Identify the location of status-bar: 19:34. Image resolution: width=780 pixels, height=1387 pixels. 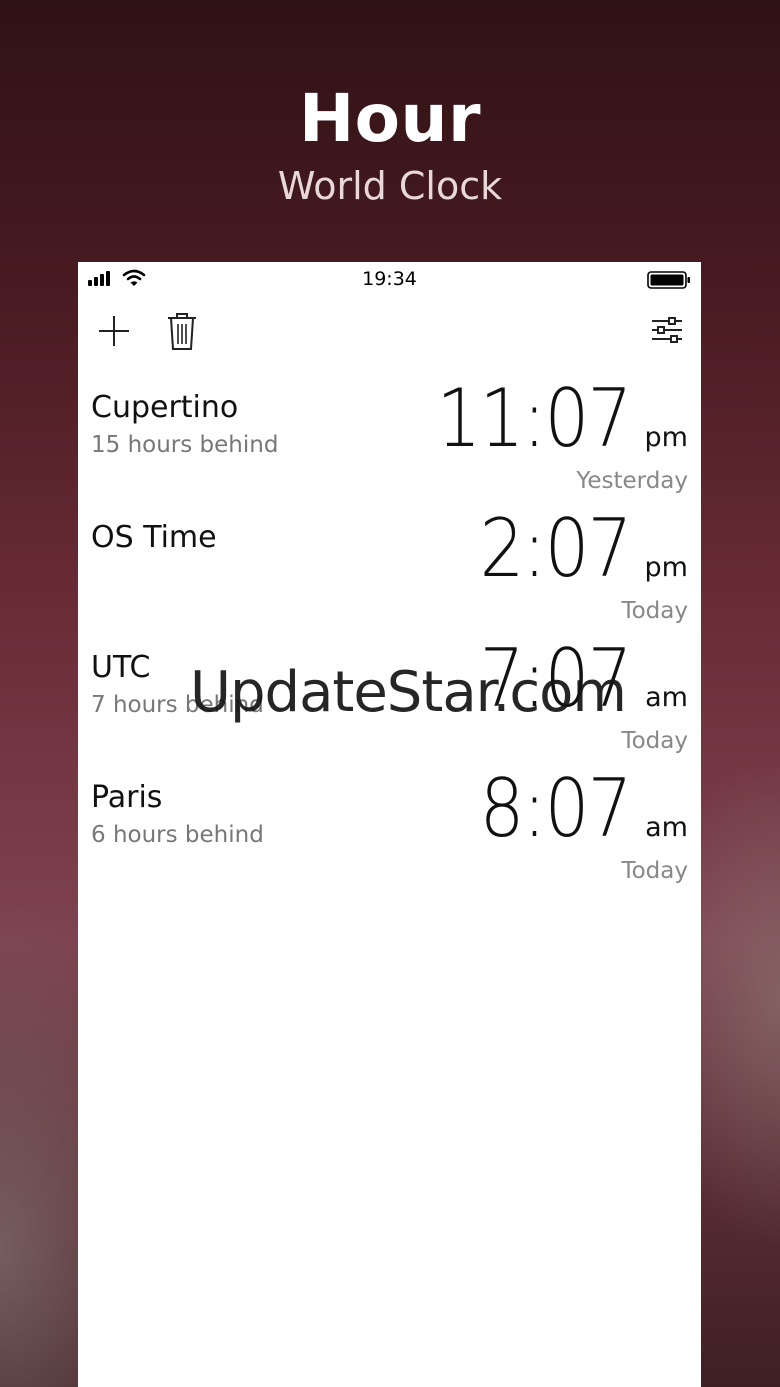
(389, 279).